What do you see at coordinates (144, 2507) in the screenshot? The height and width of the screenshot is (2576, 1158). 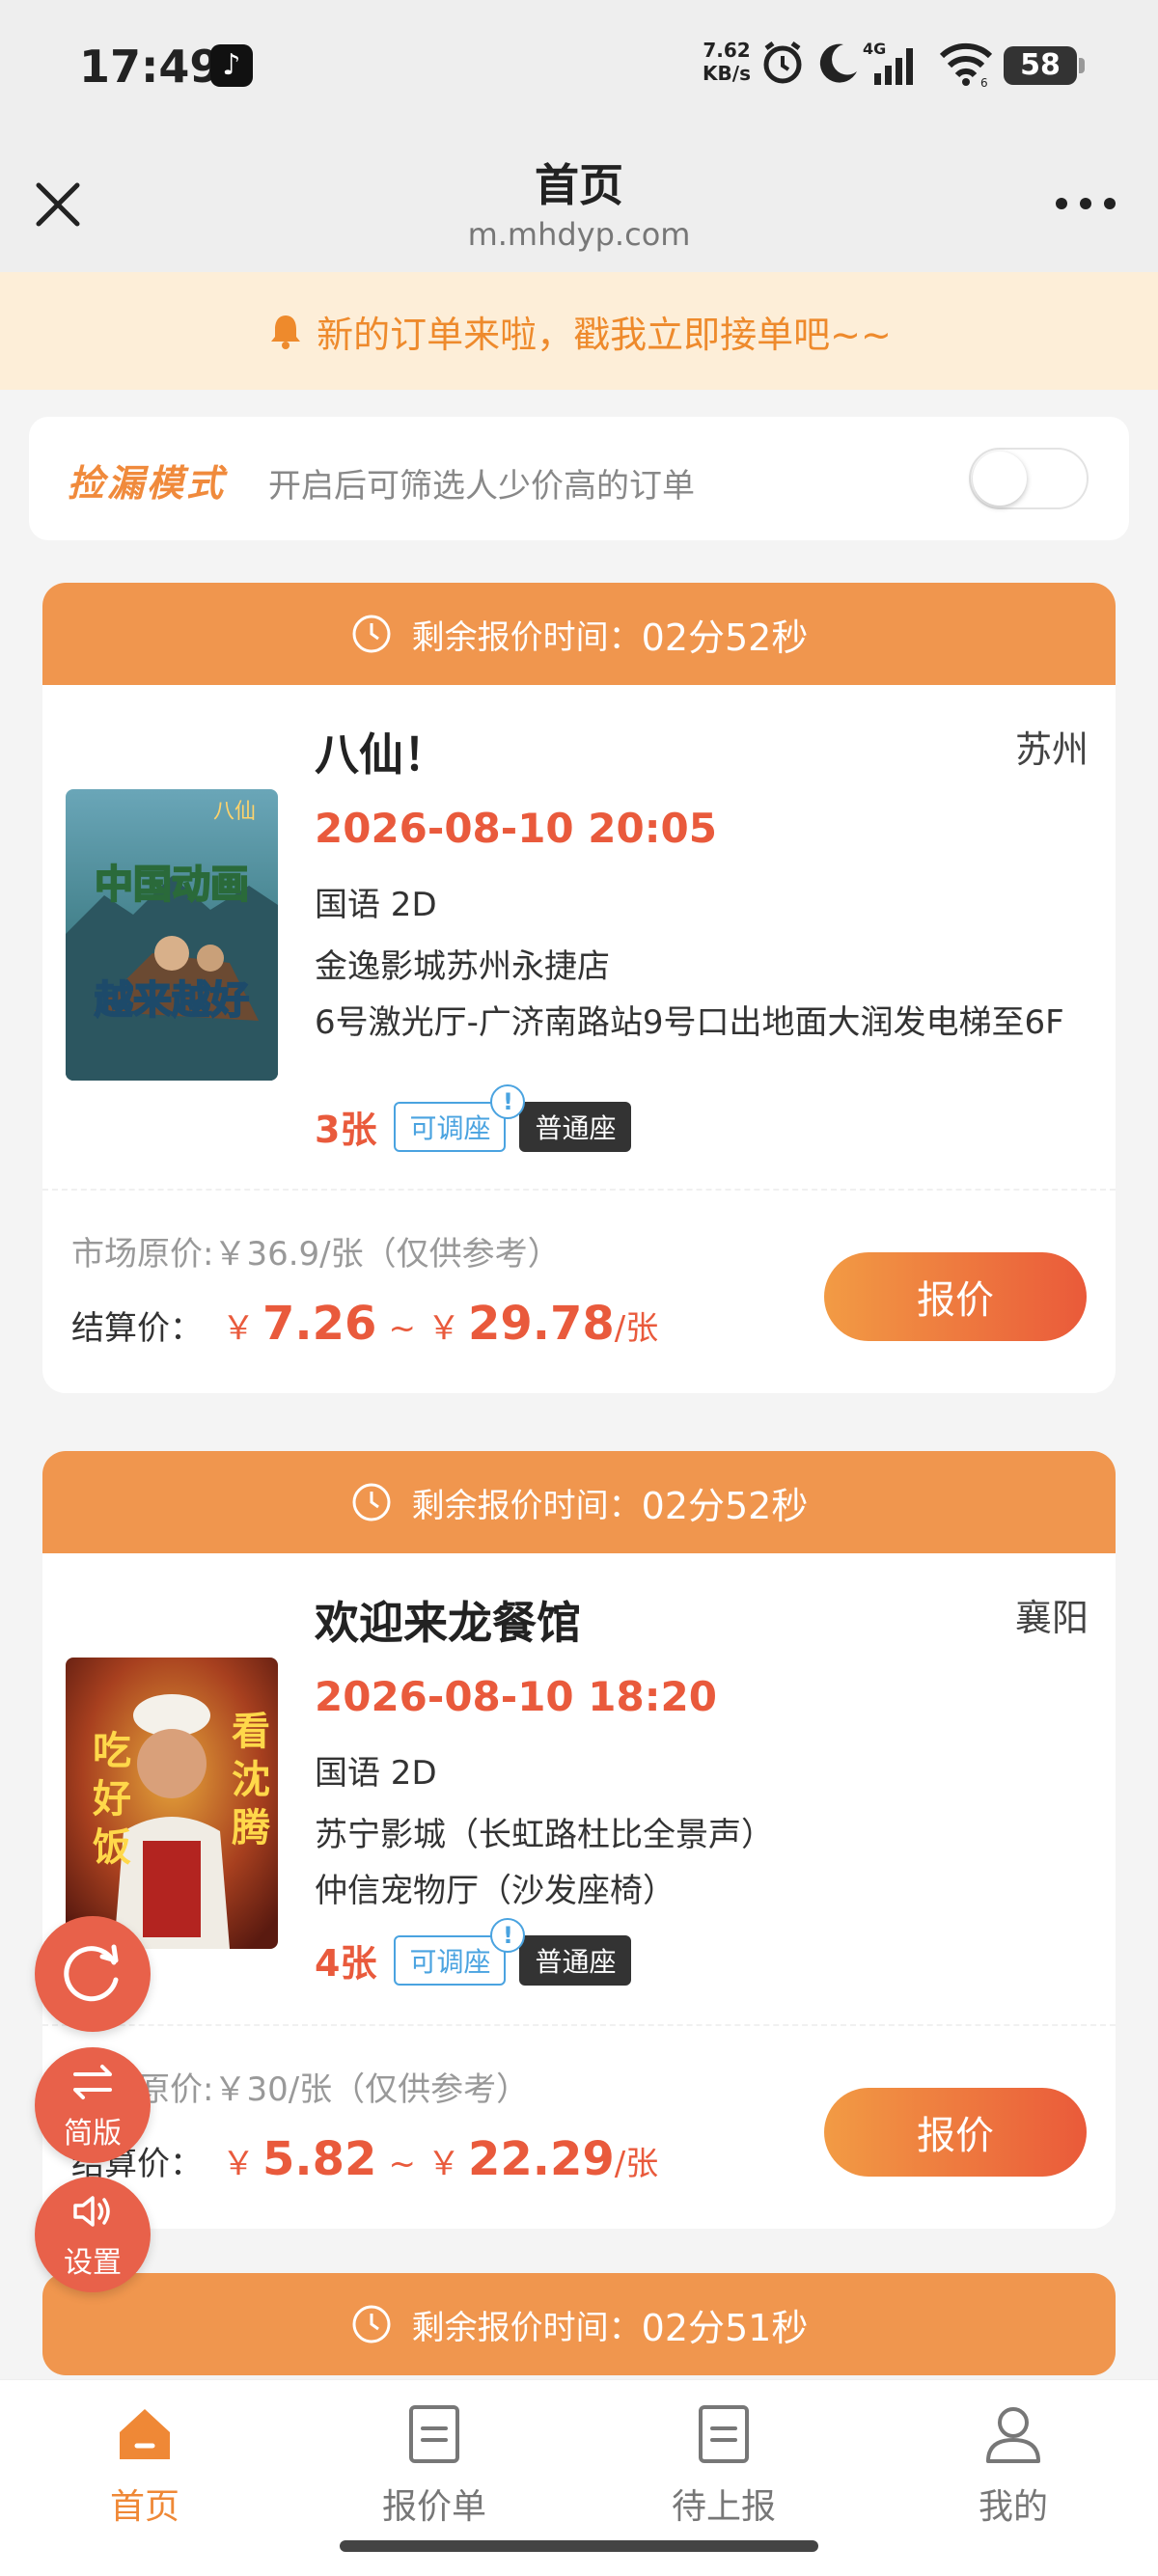 I see `nav-home-label: 首页` at bounding box center [144, 2507].